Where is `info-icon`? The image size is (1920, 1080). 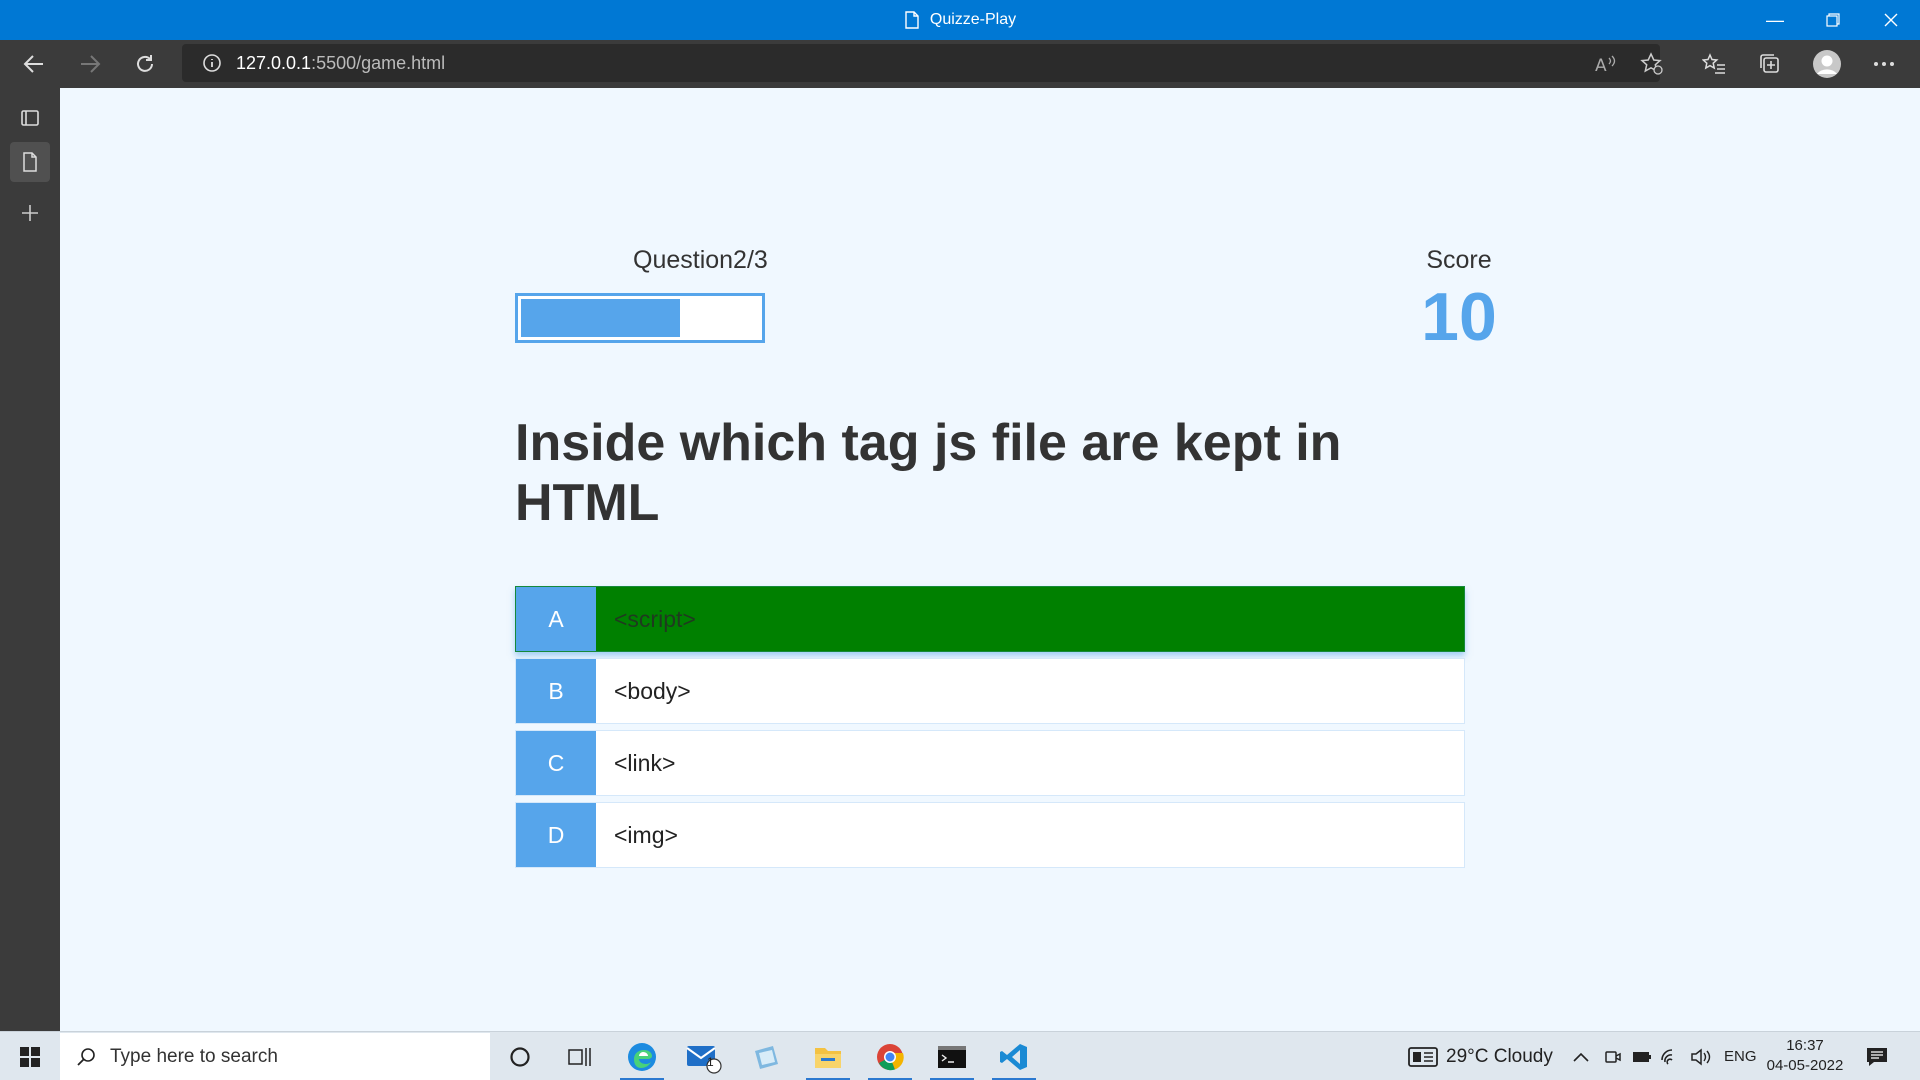
info-icon is located at coordinates (212, 63).